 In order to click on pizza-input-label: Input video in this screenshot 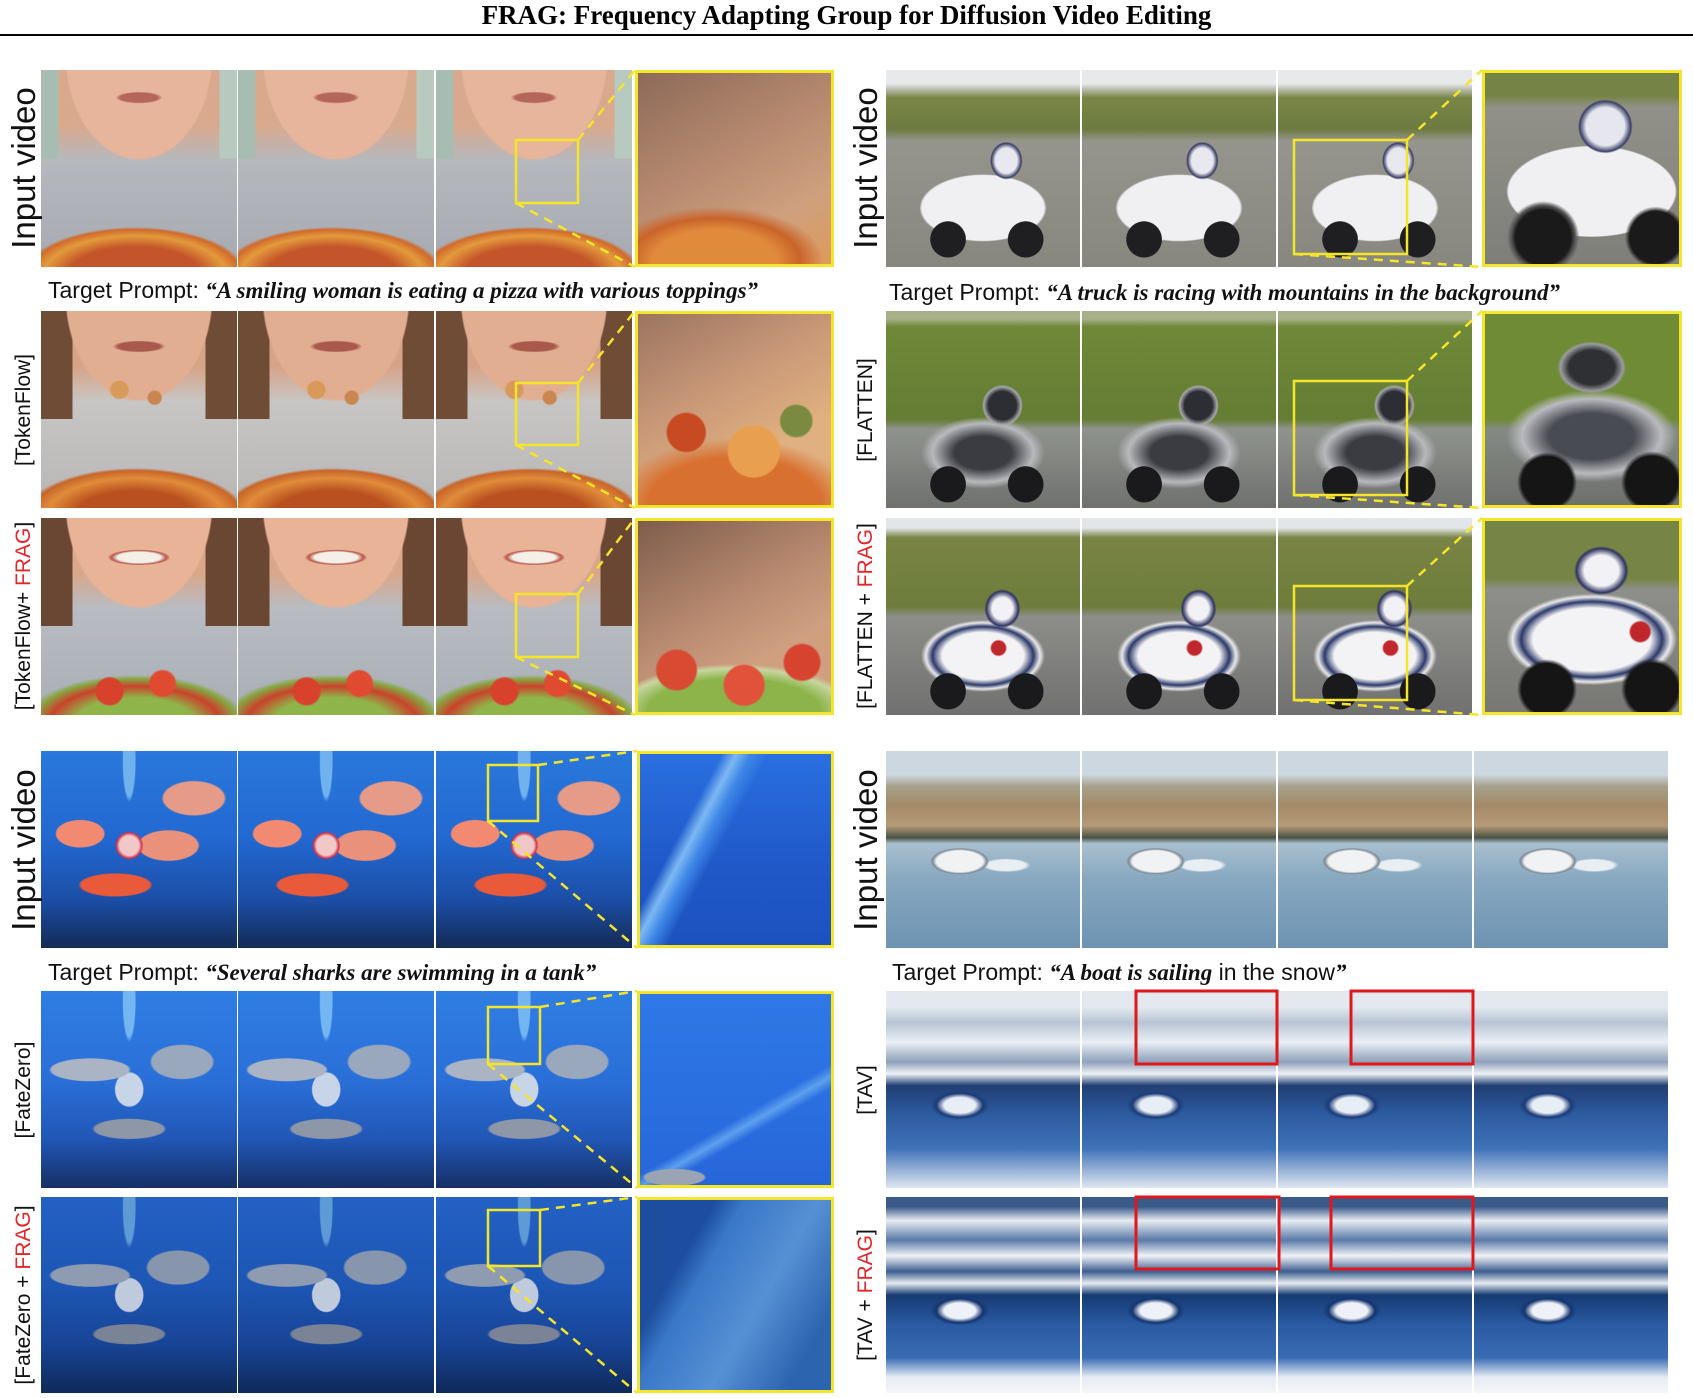, I will do `click(23, 168)`.